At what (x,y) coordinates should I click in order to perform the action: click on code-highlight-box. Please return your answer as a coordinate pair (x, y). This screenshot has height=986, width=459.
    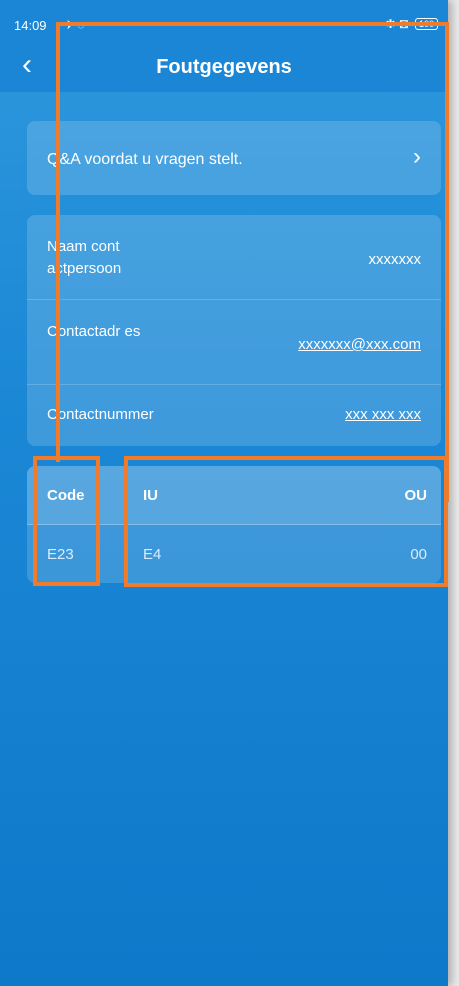
    Looking at the image, I should click on (66, 521).